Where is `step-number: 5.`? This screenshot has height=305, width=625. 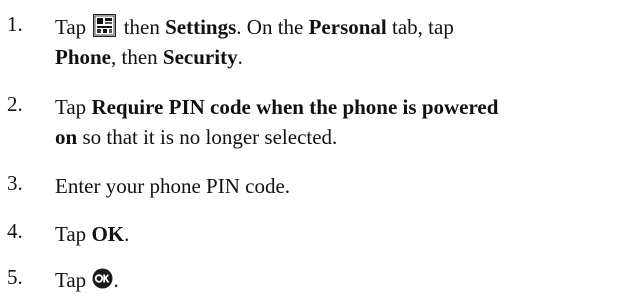
step-number: 5. is located at coordinates (15, 277).